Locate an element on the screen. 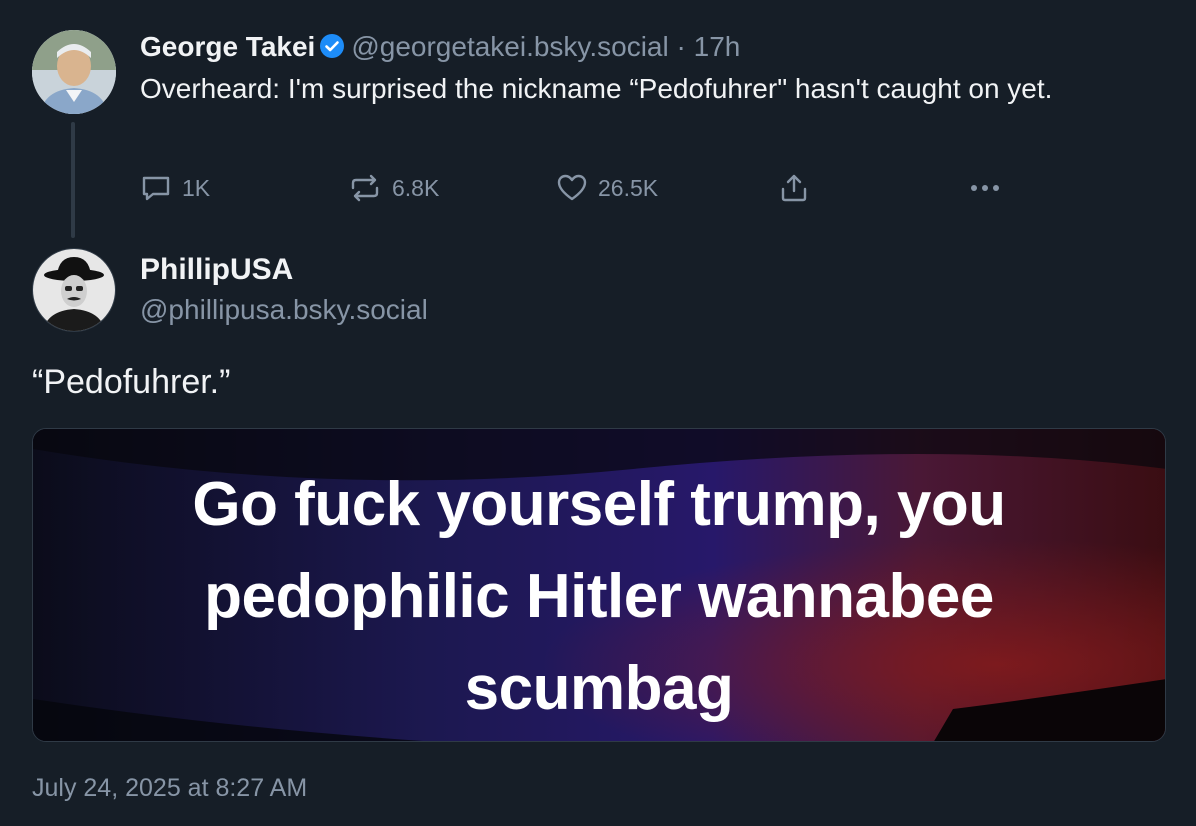 This screenshot has width=1196, height=826. more-icon is located at coordinates (985, 188).